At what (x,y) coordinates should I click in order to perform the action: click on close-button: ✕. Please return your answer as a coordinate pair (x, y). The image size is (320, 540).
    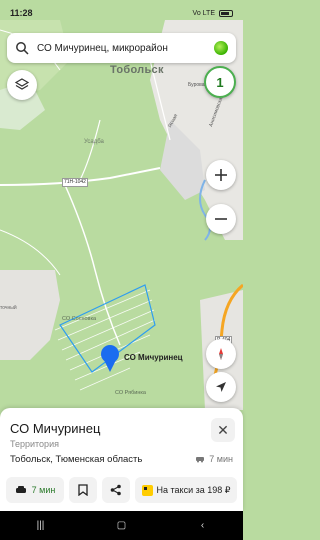
    Looking at the image, I should click on (223, 430).